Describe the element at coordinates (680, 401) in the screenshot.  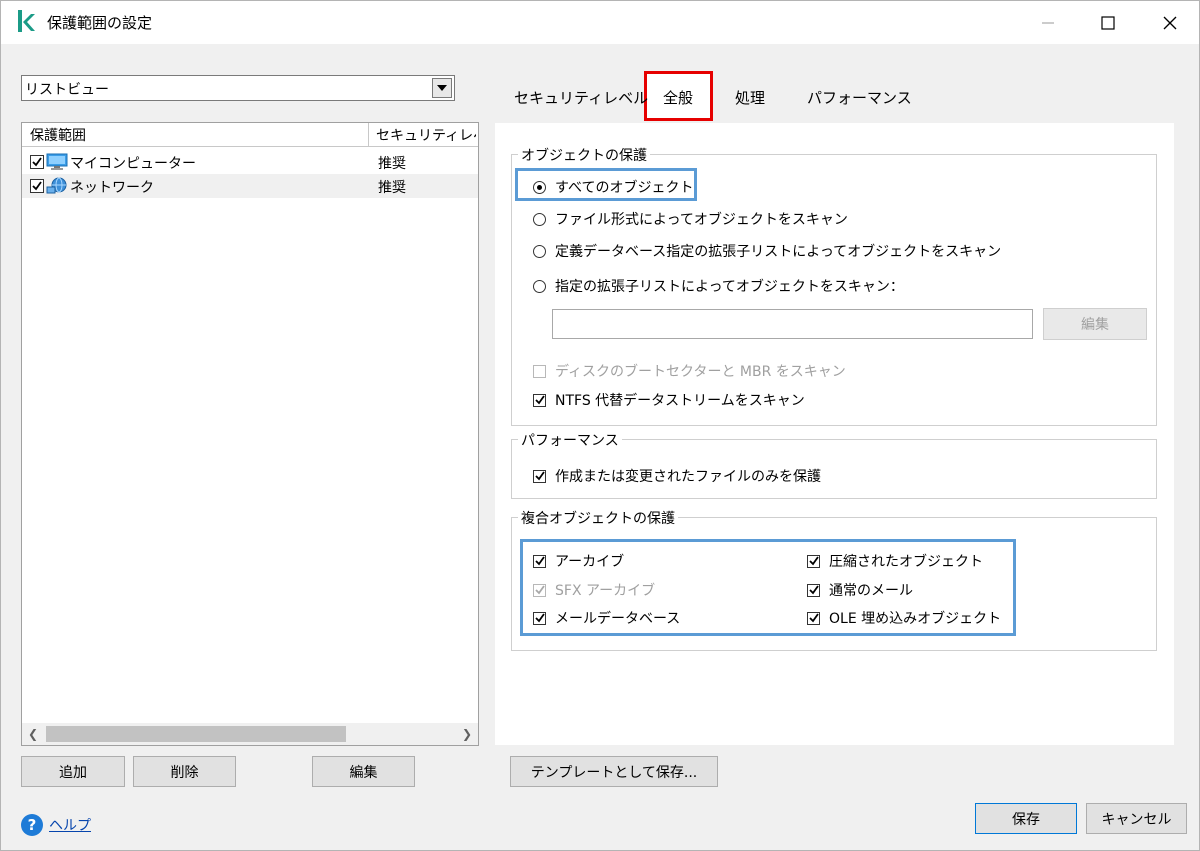
I see `checkbox-label: NTFS 代替データストリームをスキャン` at that location.